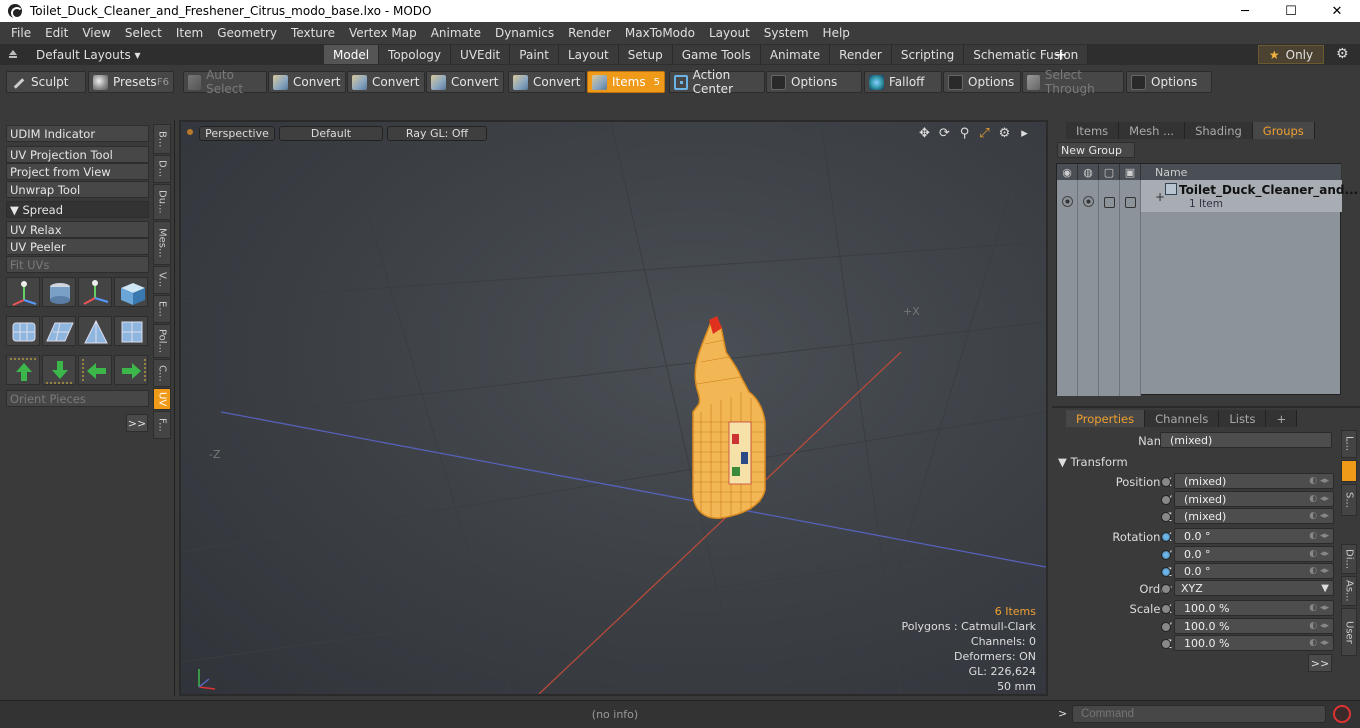 The height and width of the screenshot is (728, 1360). Describe the element at coordinates (984, 133) in the screenshot. I see `maximize-view-icon: ⤢` at that location.